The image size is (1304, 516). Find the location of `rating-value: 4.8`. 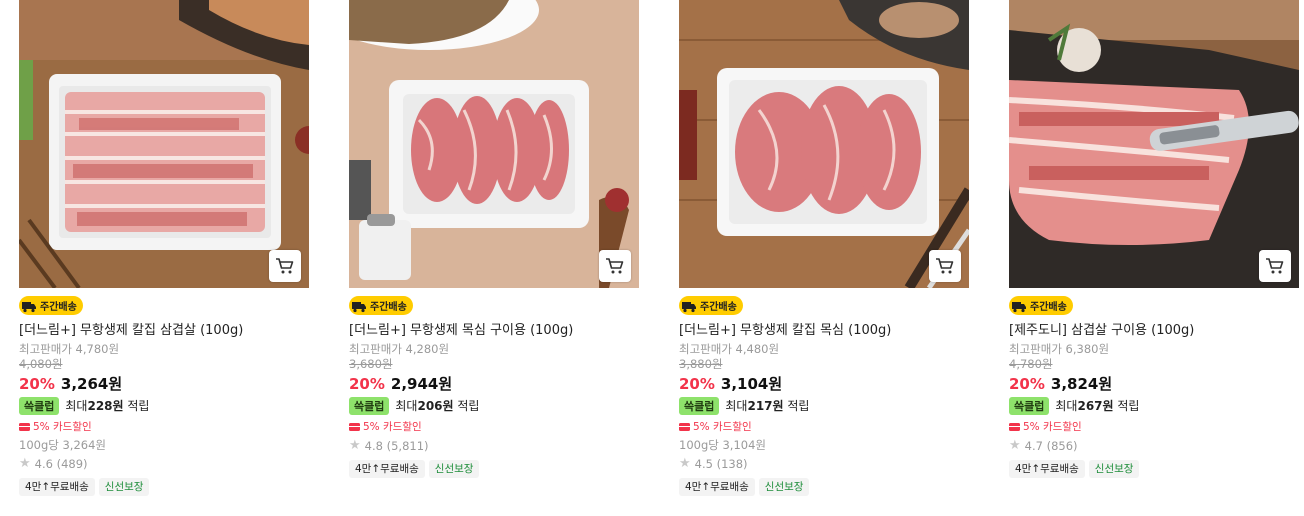

rating-value: 4.8 is located at coordinates (373, 445).